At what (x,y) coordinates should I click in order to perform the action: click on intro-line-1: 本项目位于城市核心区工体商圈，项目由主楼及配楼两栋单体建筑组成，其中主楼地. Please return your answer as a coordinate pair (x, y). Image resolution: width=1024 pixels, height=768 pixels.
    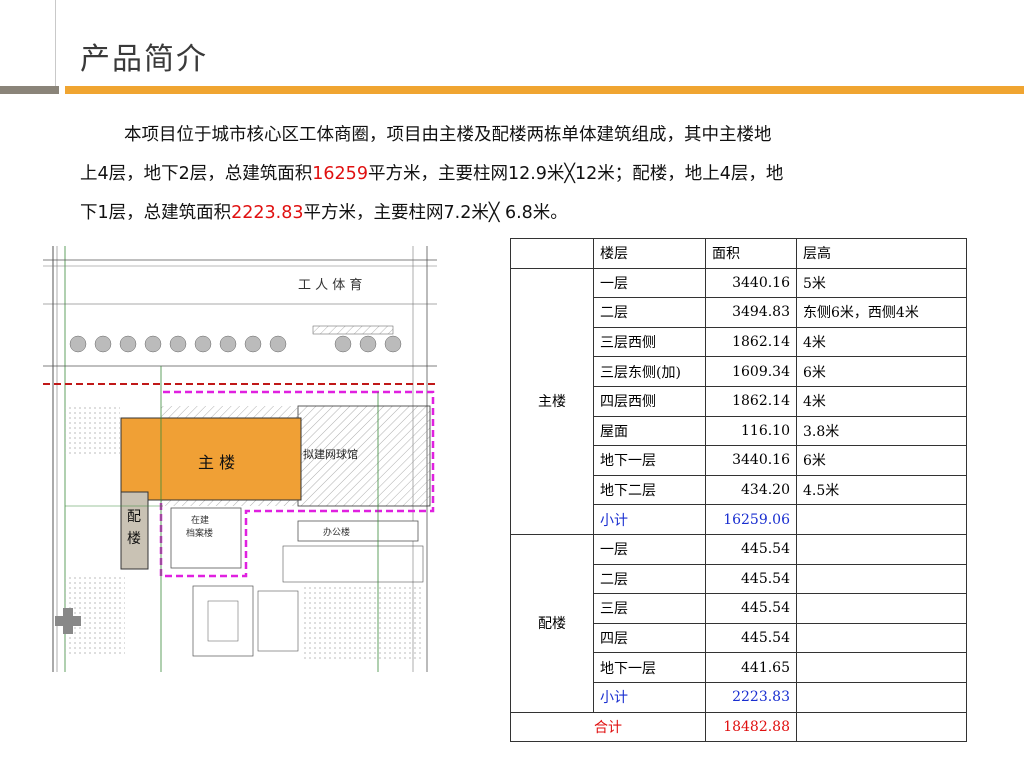
    Looking at the image, I should click on (448, 135).